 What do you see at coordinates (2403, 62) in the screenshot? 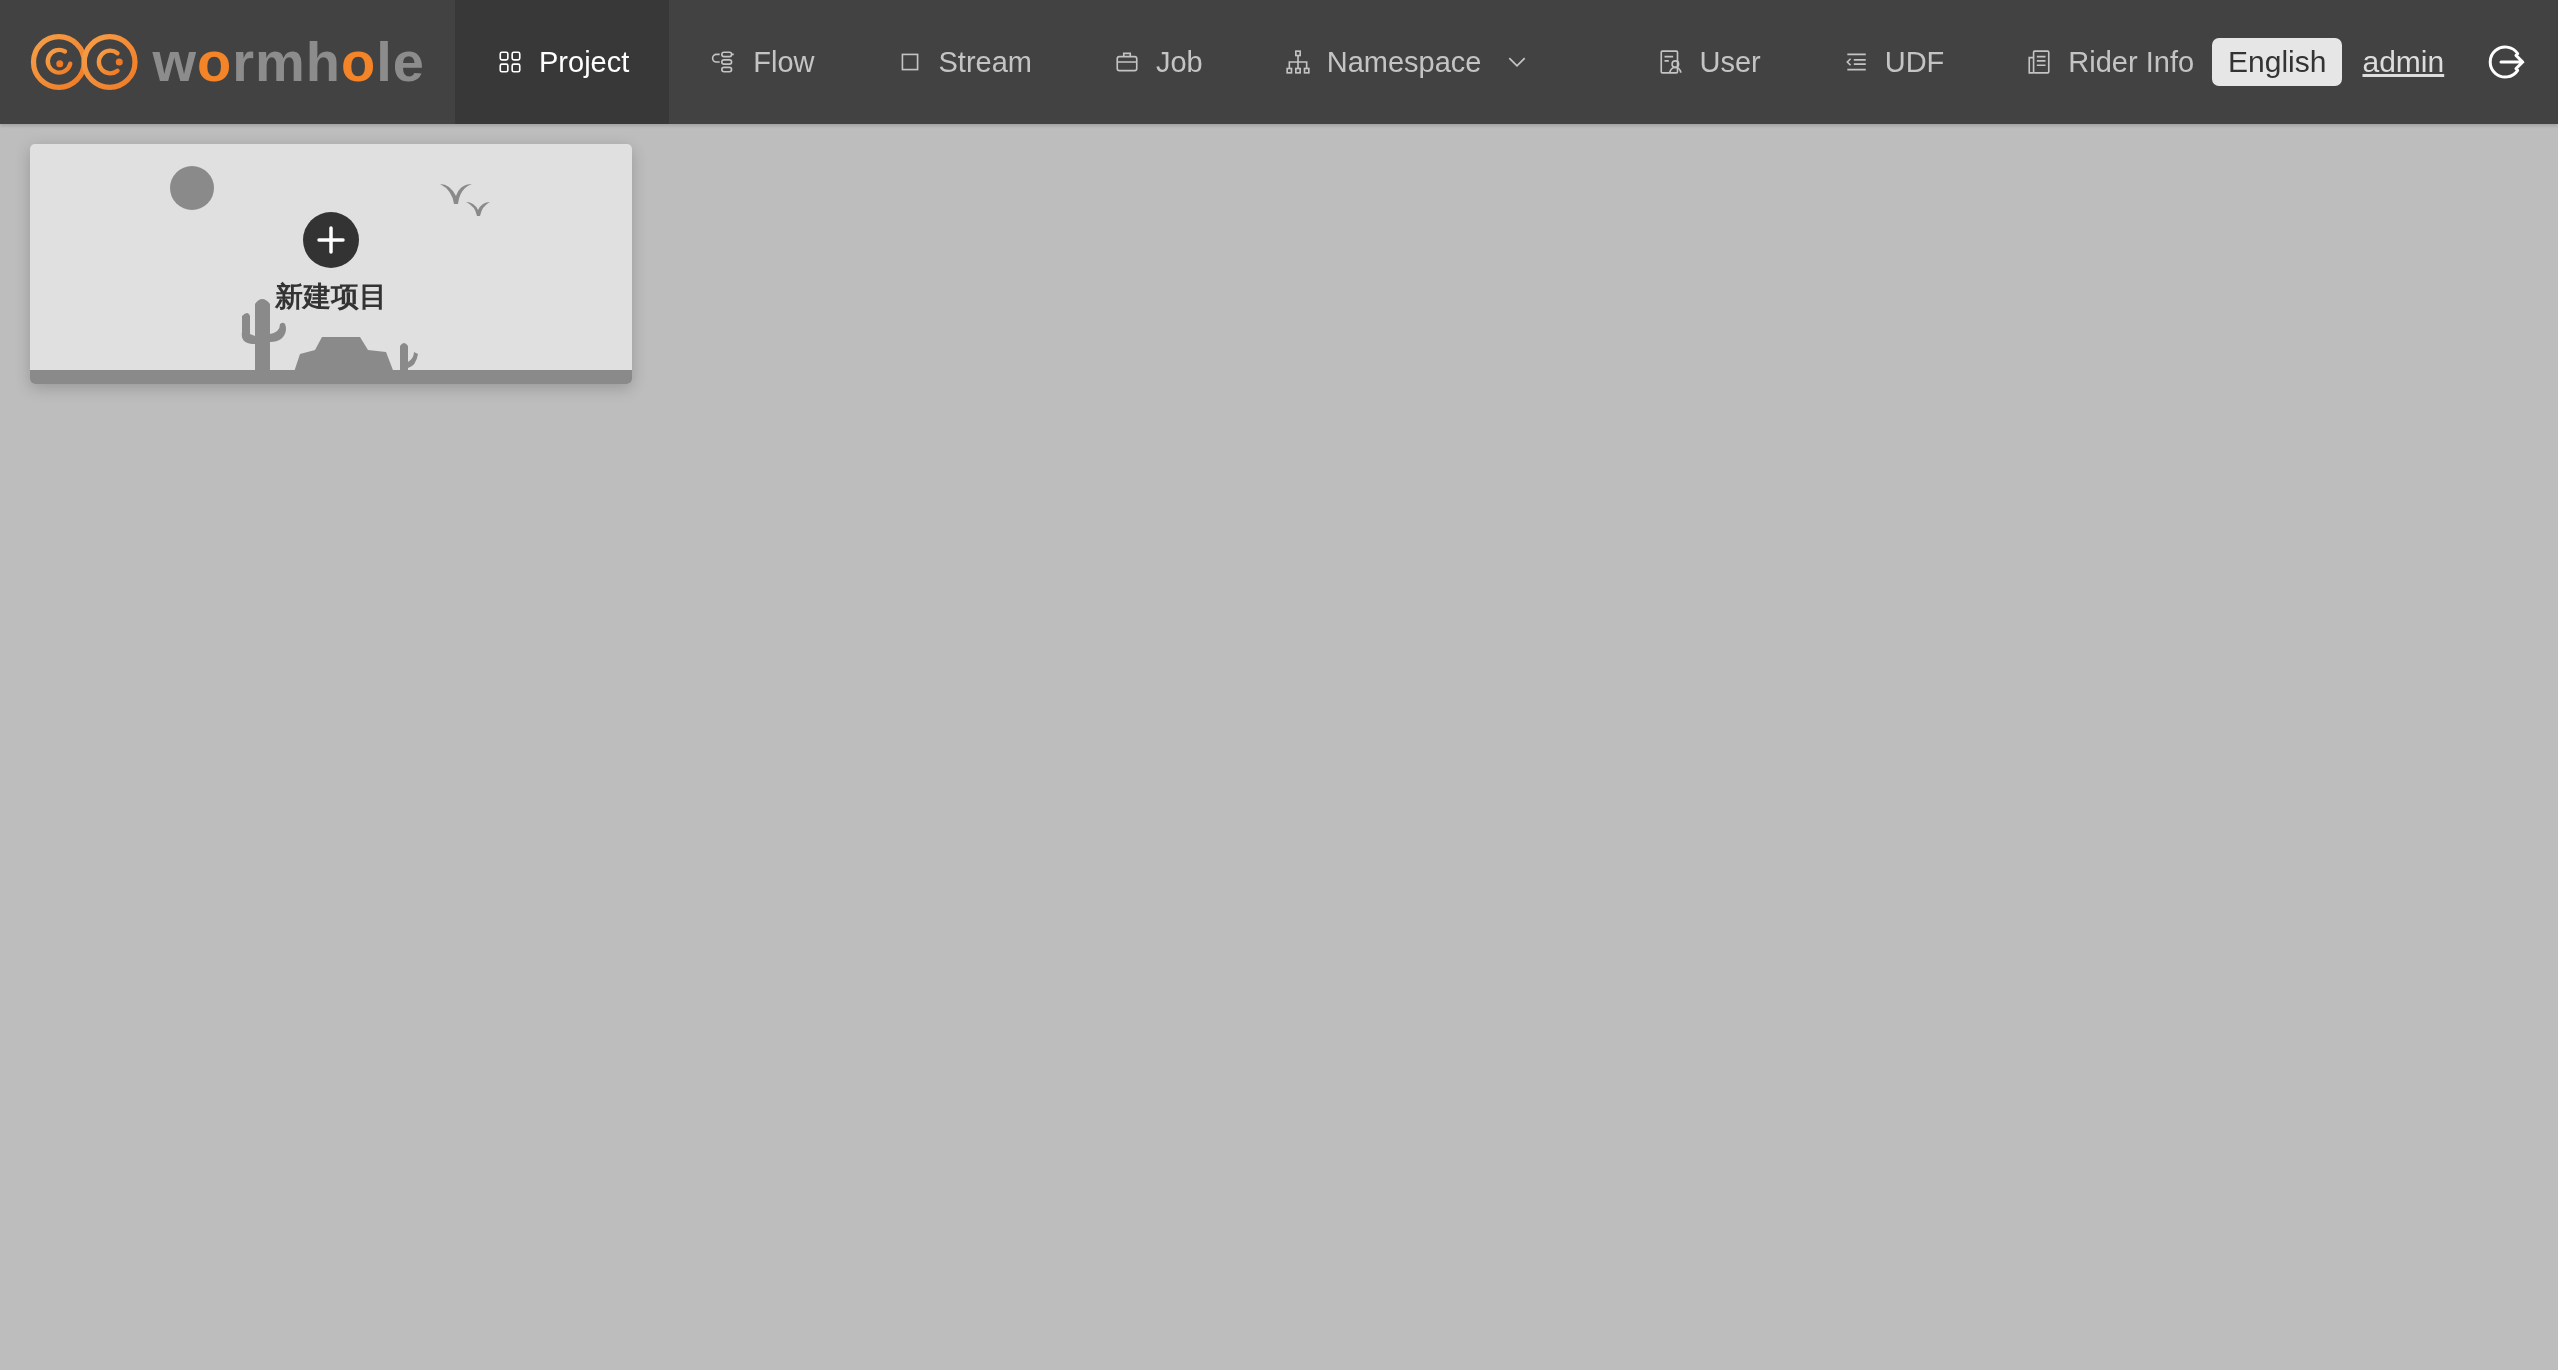
I see `user-link: admin` at bounding box center [2403, 62].